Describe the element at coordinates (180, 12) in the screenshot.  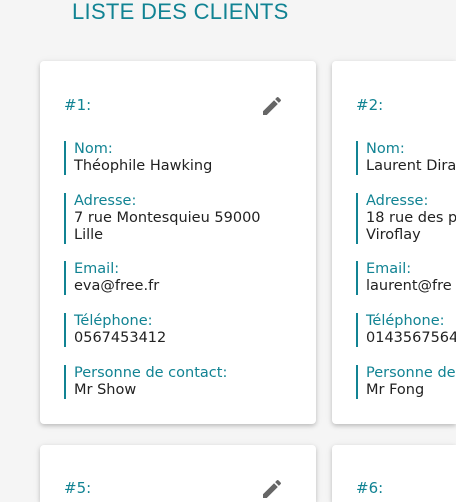
I see `page-title: LISTE DES CLIENTS` at that location.